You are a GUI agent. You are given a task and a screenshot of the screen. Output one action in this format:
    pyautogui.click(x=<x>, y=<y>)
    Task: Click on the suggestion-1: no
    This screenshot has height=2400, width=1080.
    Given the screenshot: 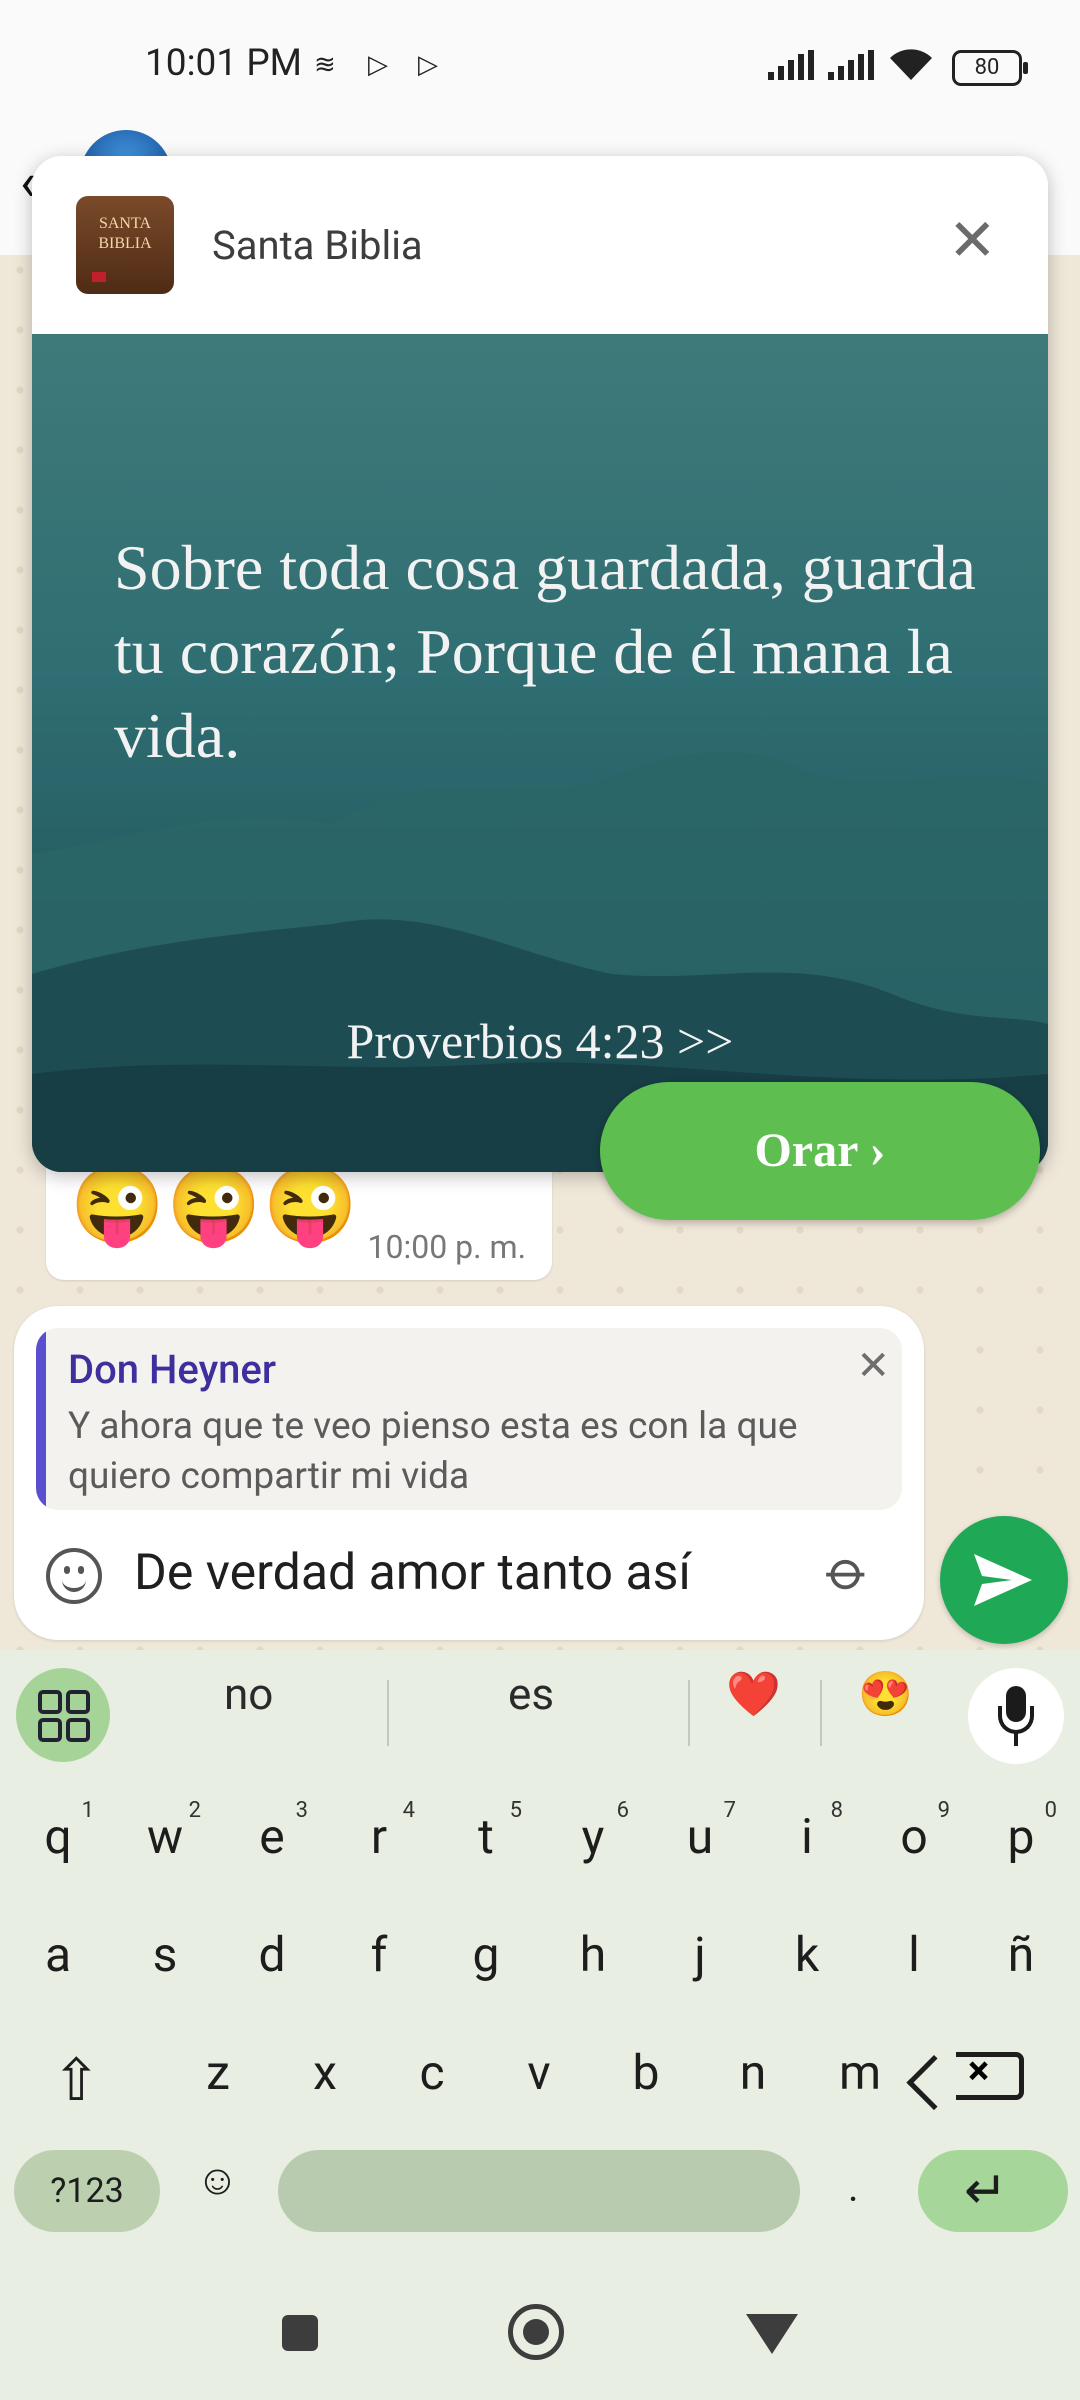 What is the action you would take?
    pyautogui.click(x=248, y=1694)
    